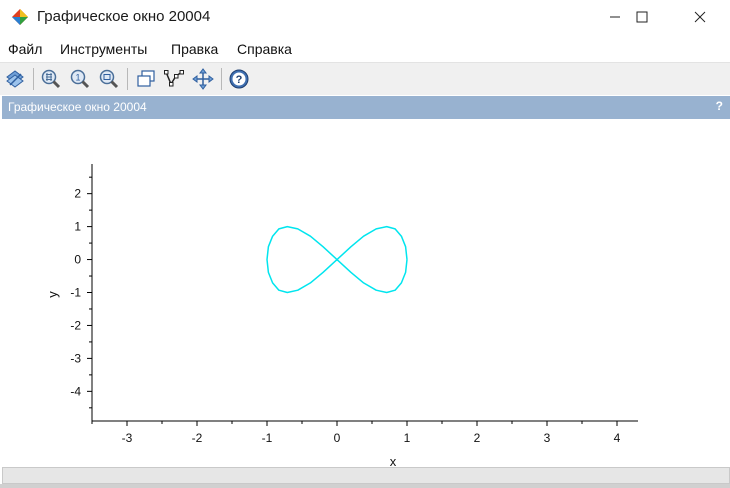 The height and width of the screenshot is (488, 730). What do you see at coordinates (477, 438) in the screenshot?
I see `x-tick-label: 2` at bounding box center [477, 438].